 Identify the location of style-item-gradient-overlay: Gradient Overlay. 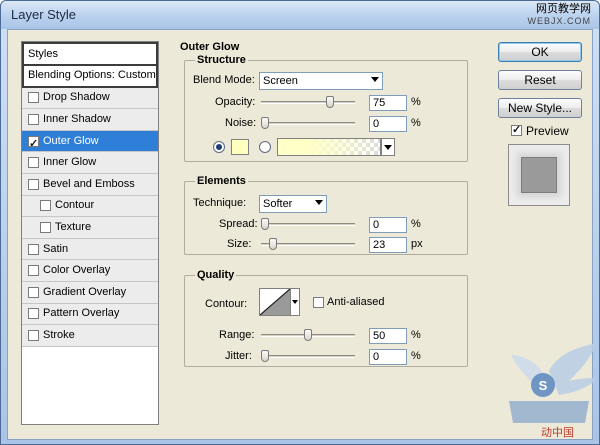
(90, 292).